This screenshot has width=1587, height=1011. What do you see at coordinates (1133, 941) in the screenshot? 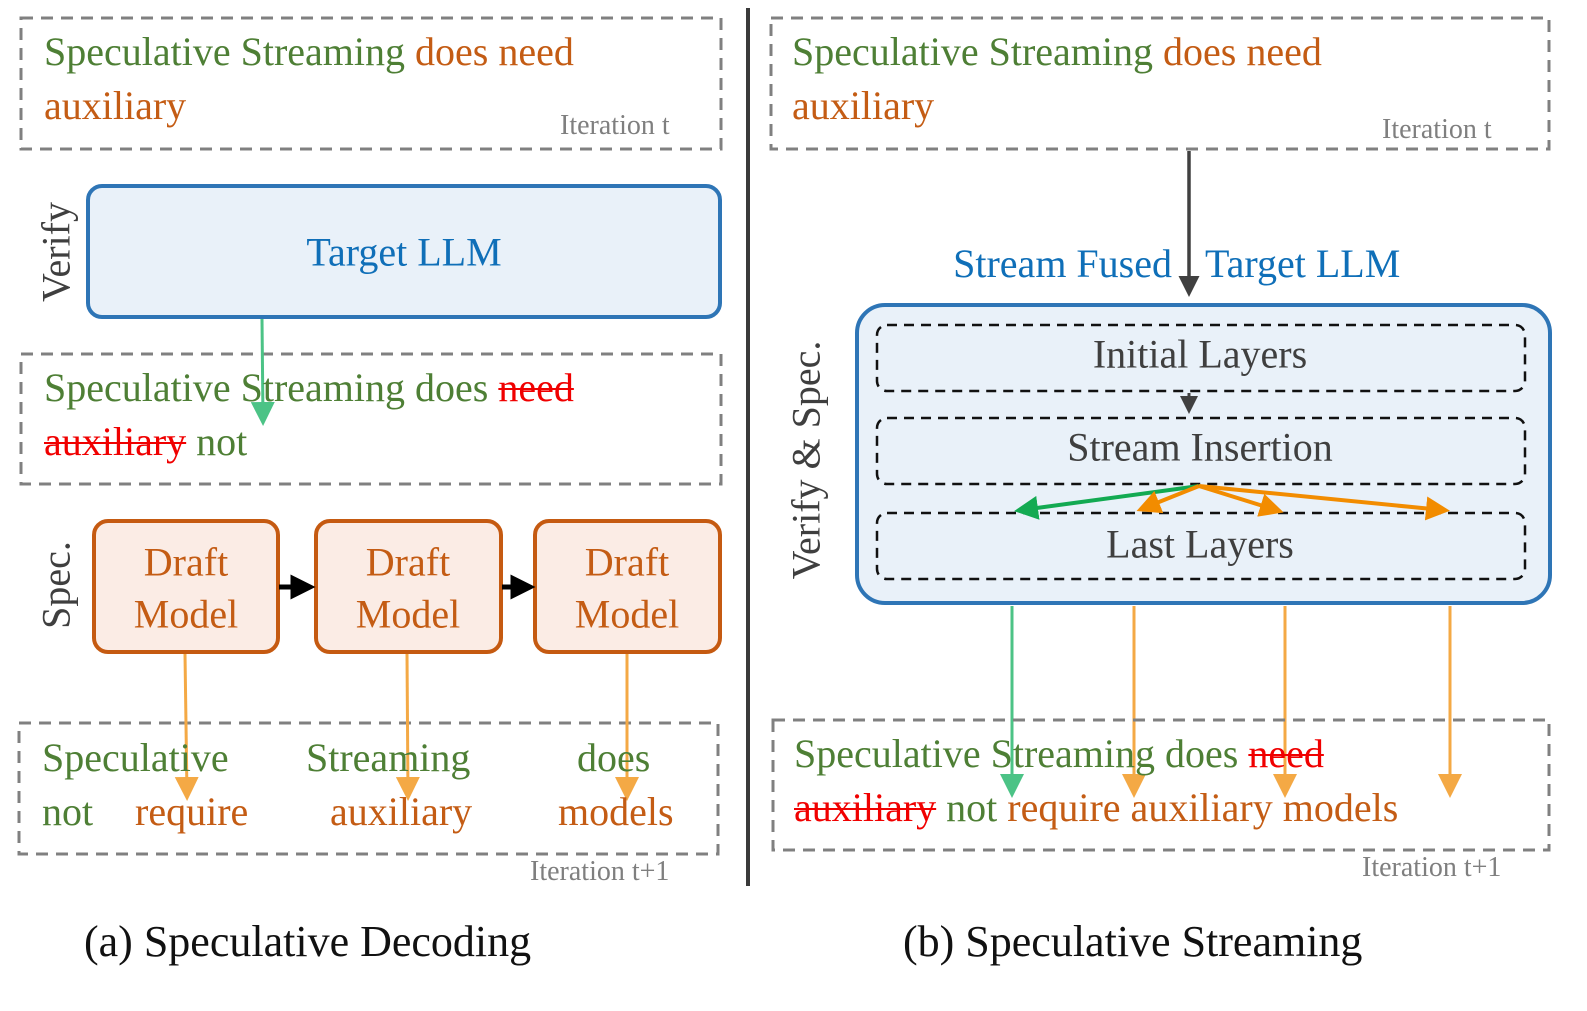
I see `b-caption: (b) Speculative Streaming` at bounding box center [1133, 941].